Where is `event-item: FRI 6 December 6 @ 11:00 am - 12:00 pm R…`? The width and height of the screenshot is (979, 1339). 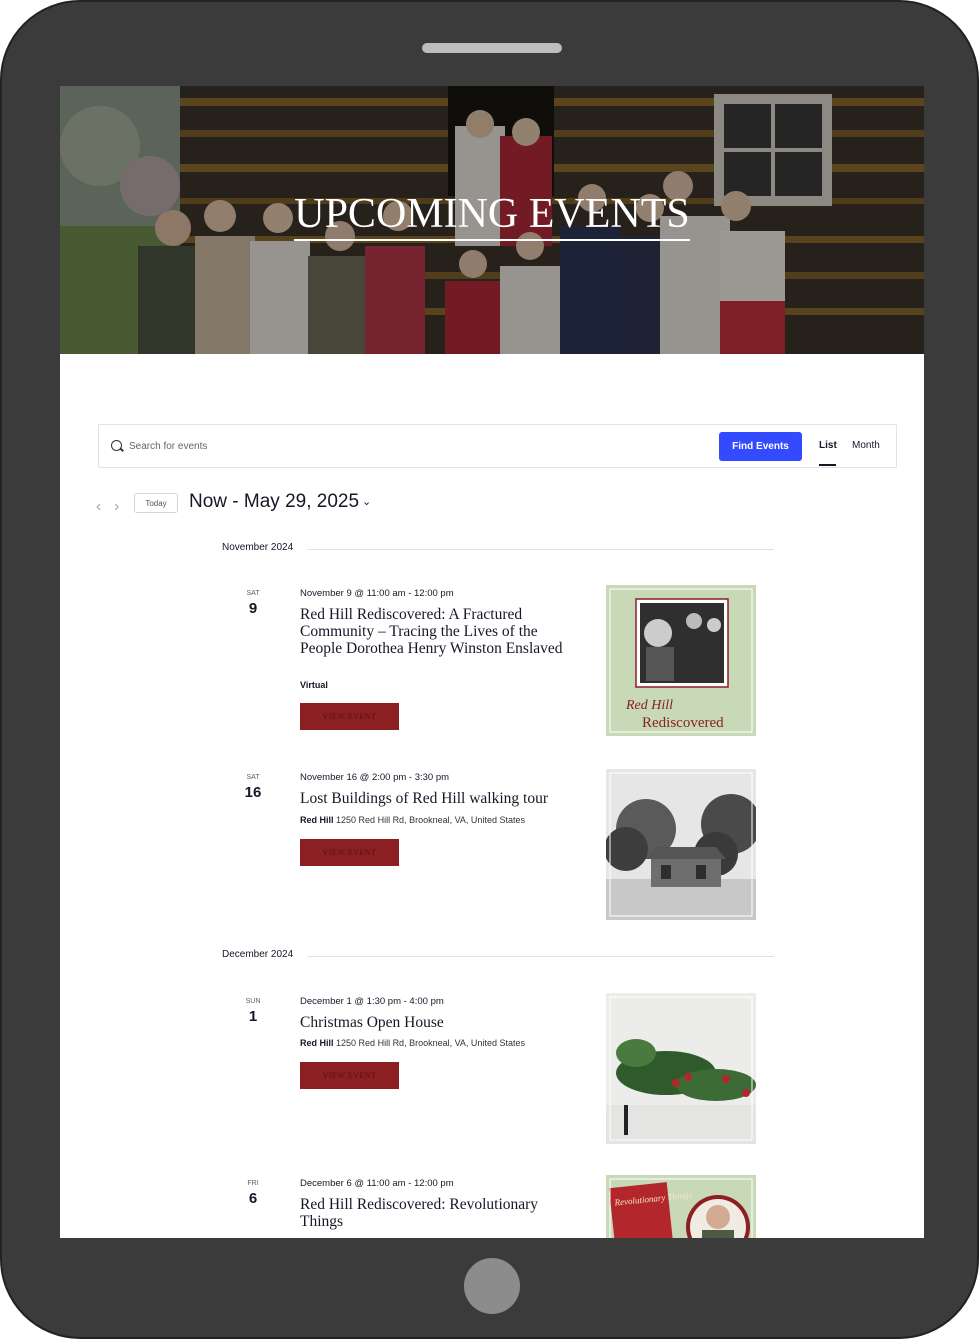 event-item: FRI 6 December 6 @ 11:00 am - 12:00 pm R… is located at coordinates (492, 1206).